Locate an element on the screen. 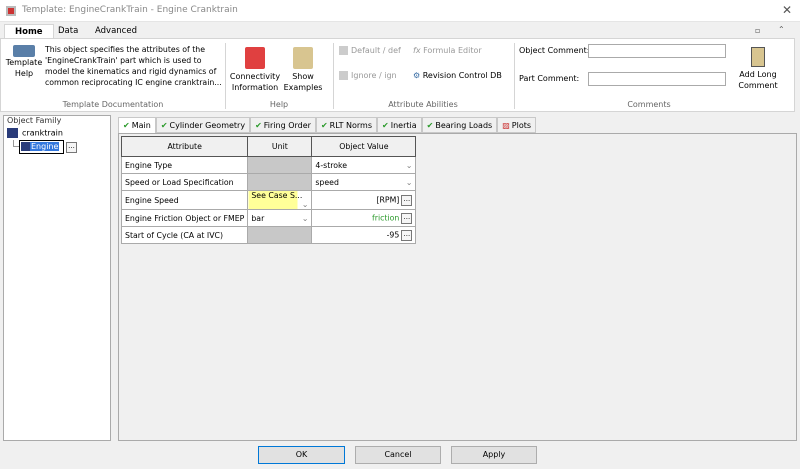 The width and height of the screenshot is (800, 469). tab-firing-order: ✔ Firing Order is located at coordinates (283, 125).